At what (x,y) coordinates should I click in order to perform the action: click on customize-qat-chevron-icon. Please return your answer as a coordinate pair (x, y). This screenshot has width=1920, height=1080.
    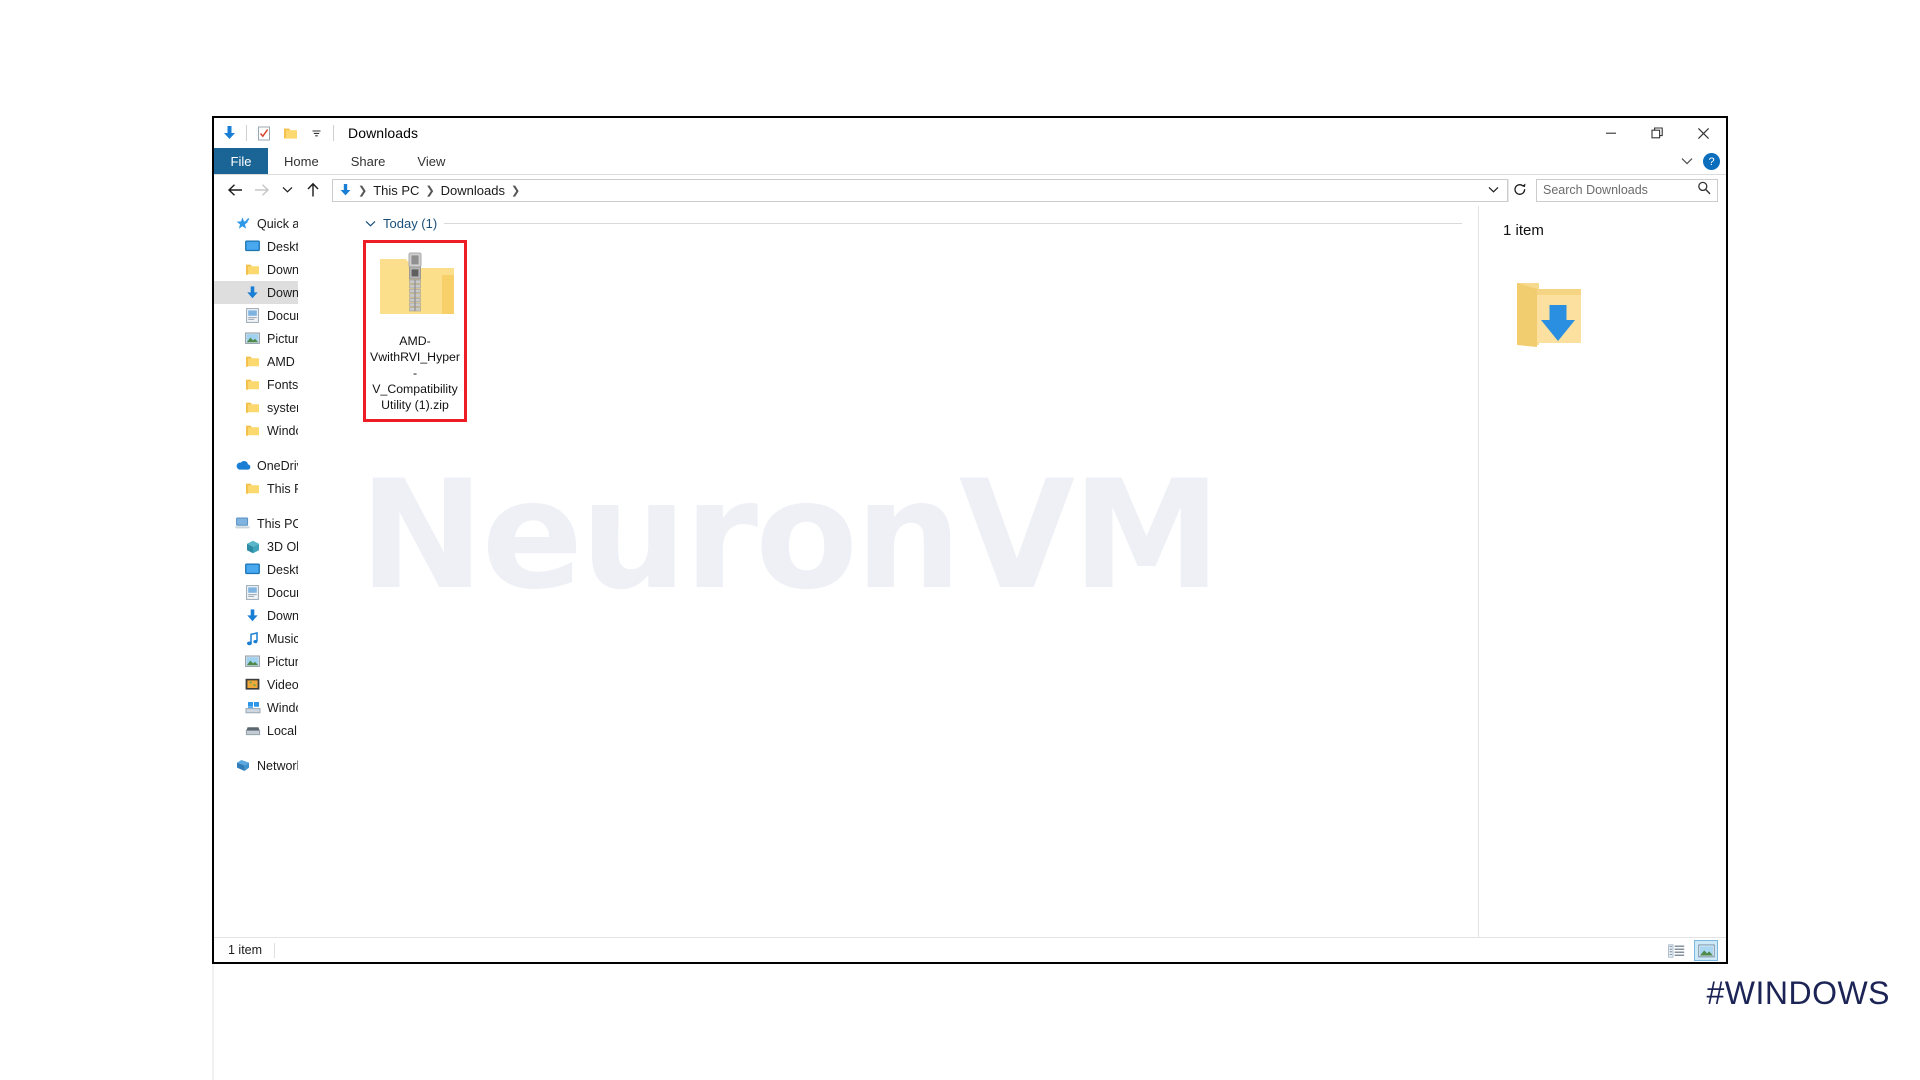
    Looking at the image, I should click on (316, 133).